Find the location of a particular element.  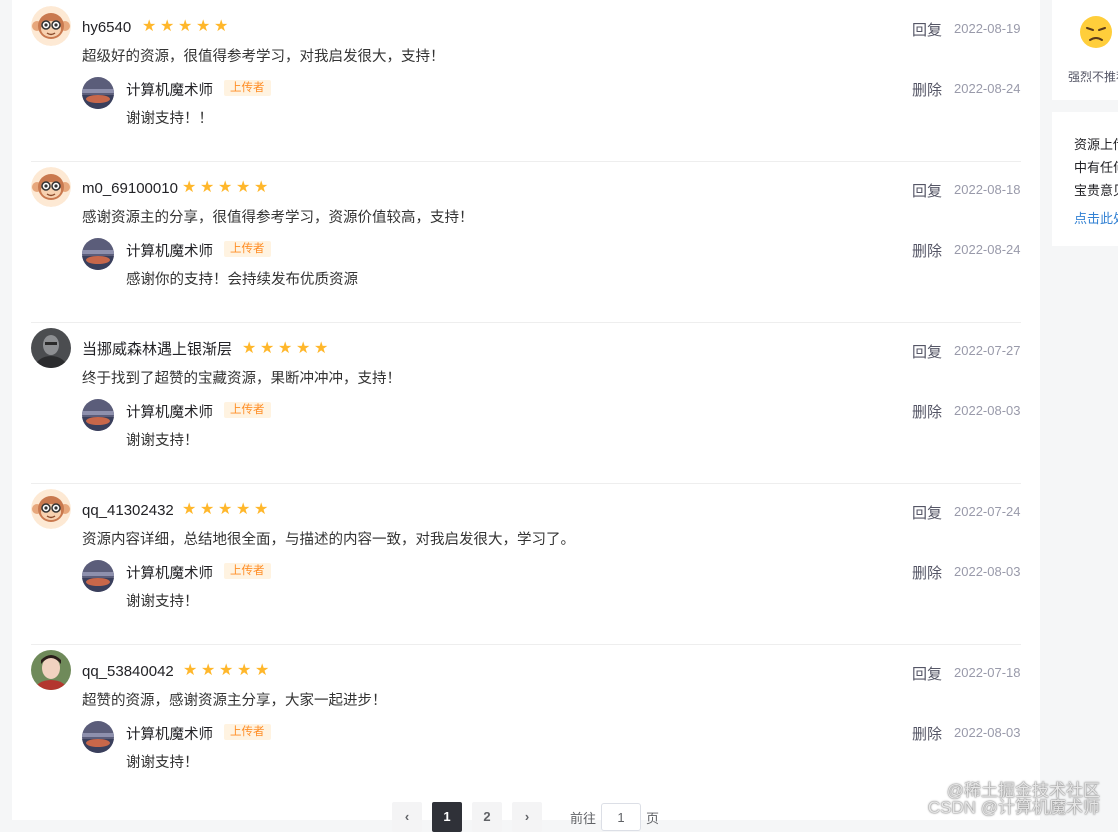

page-suffix-label: 页 is located at coordinates (653, 818).